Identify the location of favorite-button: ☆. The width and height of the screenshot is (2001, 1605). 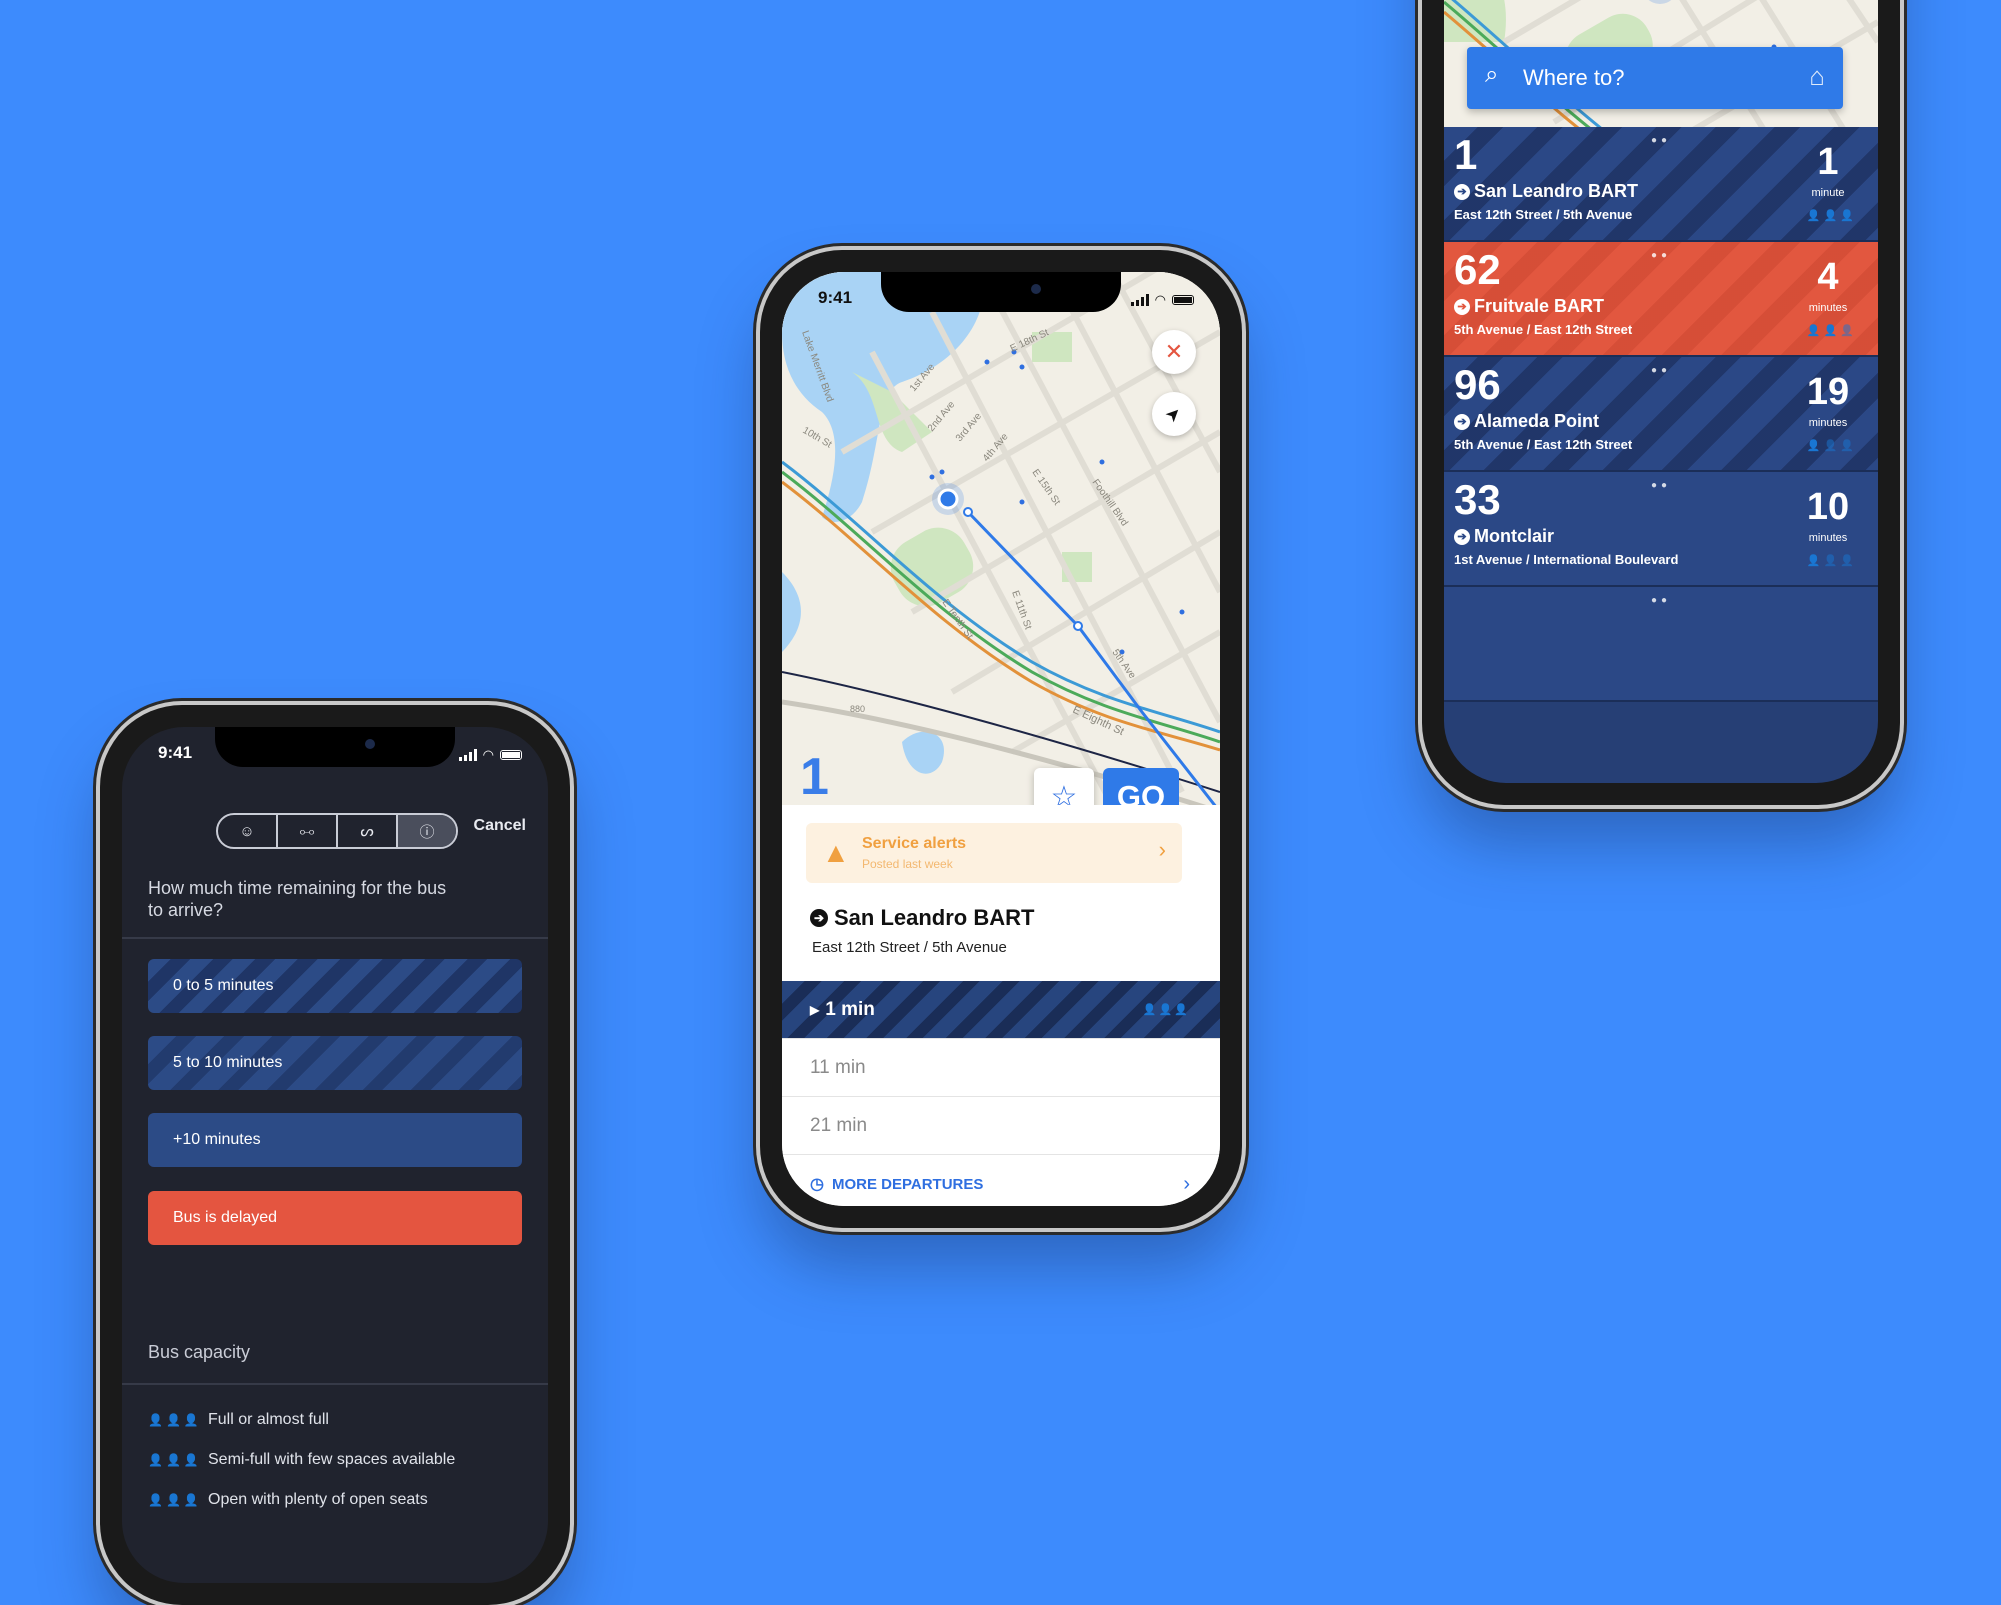
(1064, 786).